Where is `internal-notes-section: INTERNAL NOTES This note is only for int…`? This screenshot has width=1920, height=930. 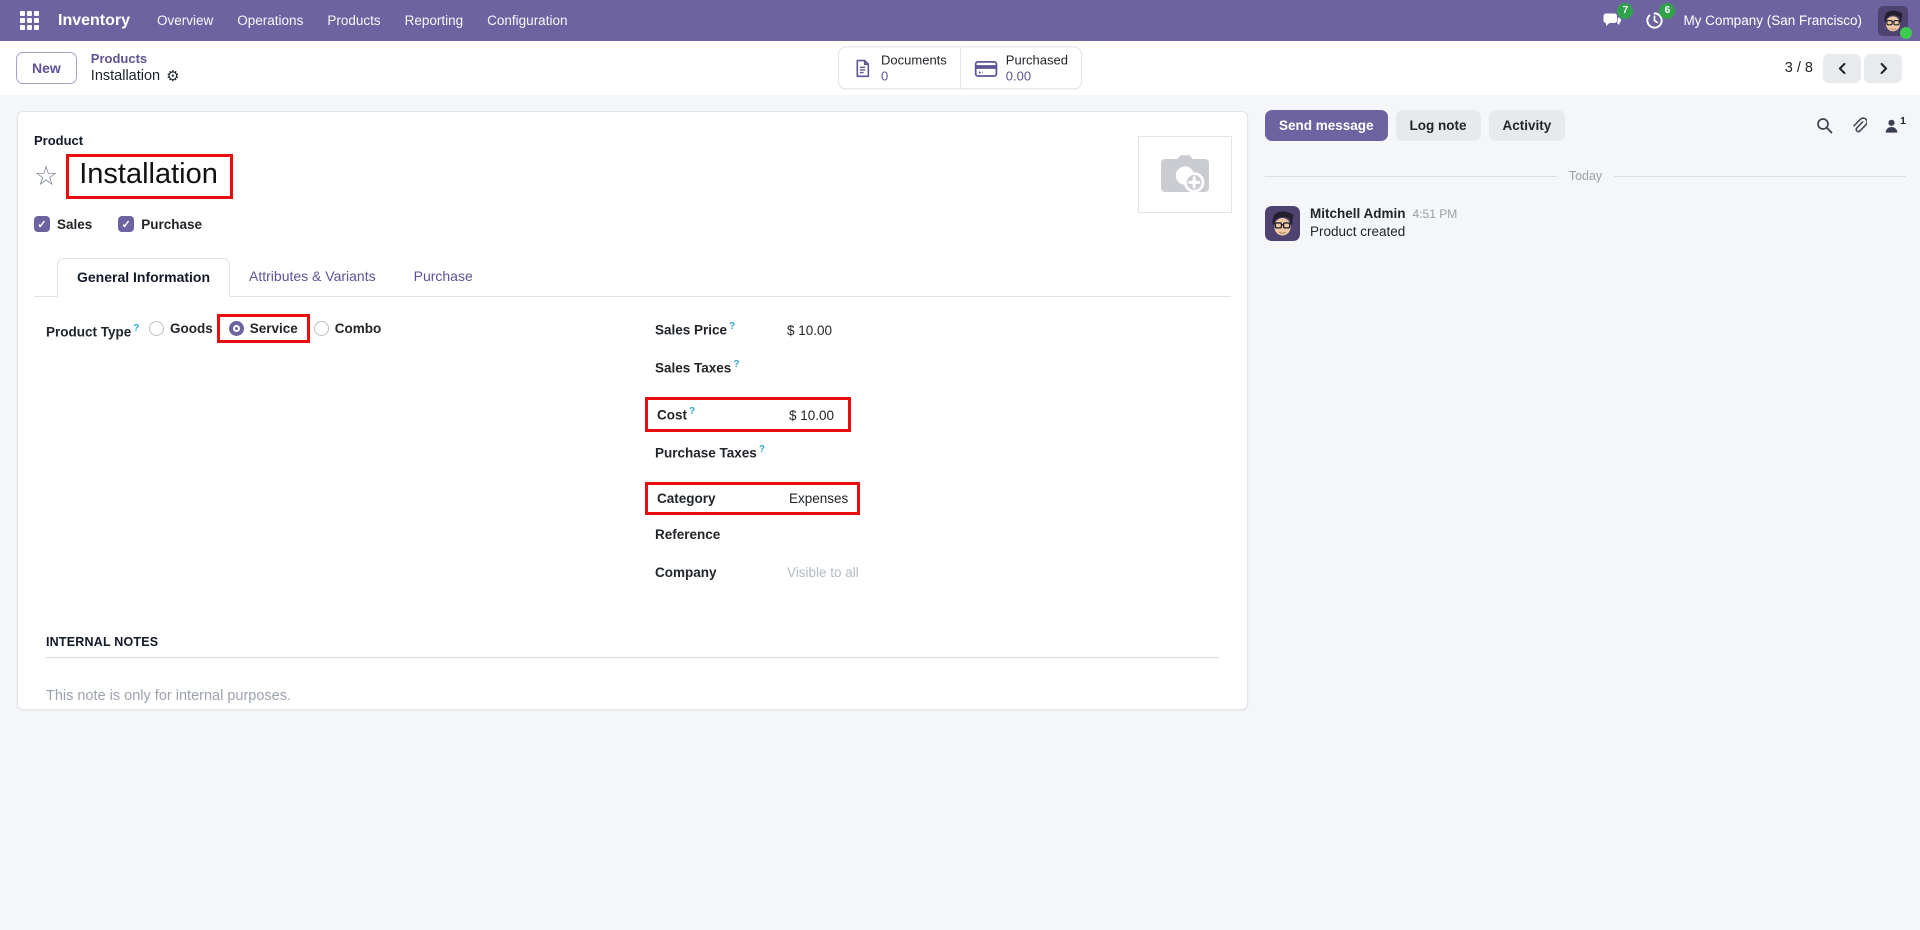 internal-notes-section: INTERNAL NOTES This note is only for int… is located at coordinates (632, 669).